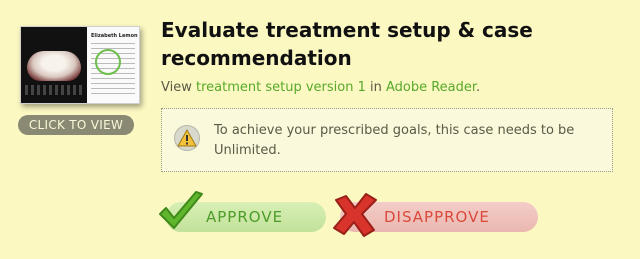 This screenshot has height=259, width=640. Describe the element at coordinates (355, 215) in the screenshot. I see `x-icon` at that location.